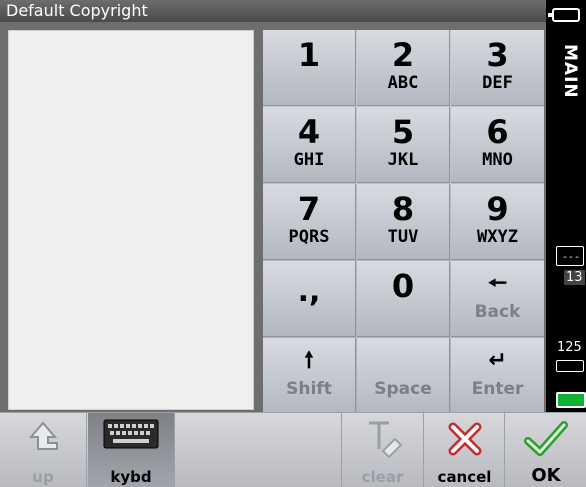  What do you see at coordinates (497, 389) in the screenshot?
I see `enter-label: Enter` at bounding box center [497, 389].